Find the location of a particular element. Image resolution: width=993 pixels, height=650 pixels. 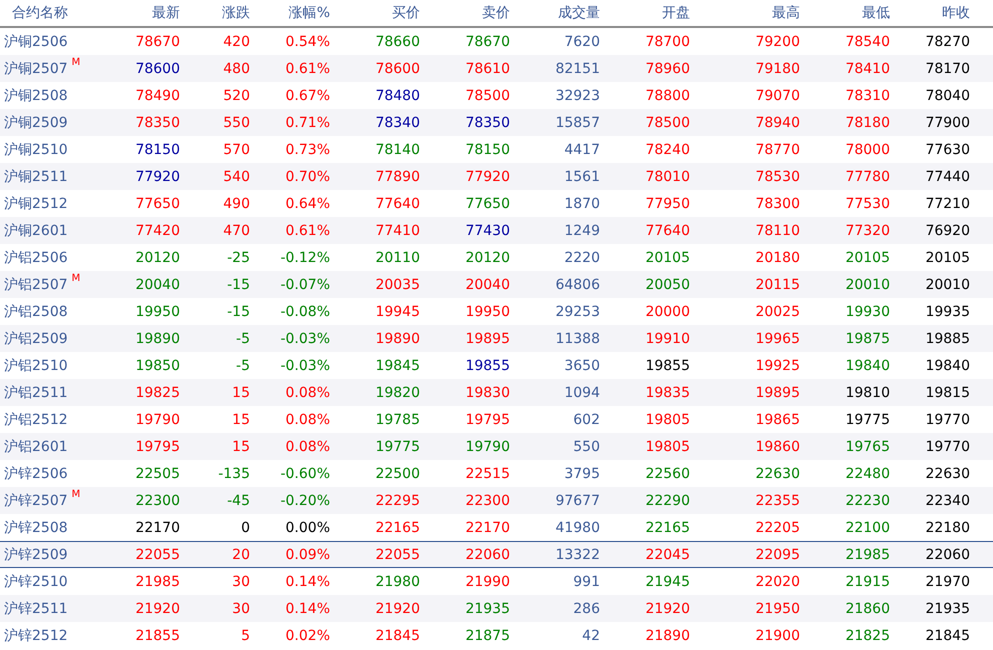

table-cell-text: 77900 is located at coordinates (947, 122).